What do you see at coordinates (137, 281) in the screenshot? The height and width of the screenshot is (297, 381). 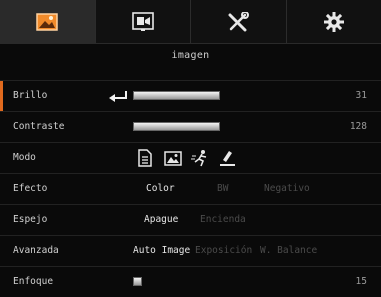 I see `enfoque-slider` at bounding box center [137, 281].